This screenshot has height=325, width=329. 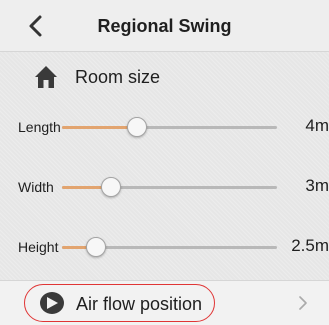 What do you see at coordinates (310, 245) in the screenshot?
I see `height-value: 2.5m` at bounding box center [310, 245].